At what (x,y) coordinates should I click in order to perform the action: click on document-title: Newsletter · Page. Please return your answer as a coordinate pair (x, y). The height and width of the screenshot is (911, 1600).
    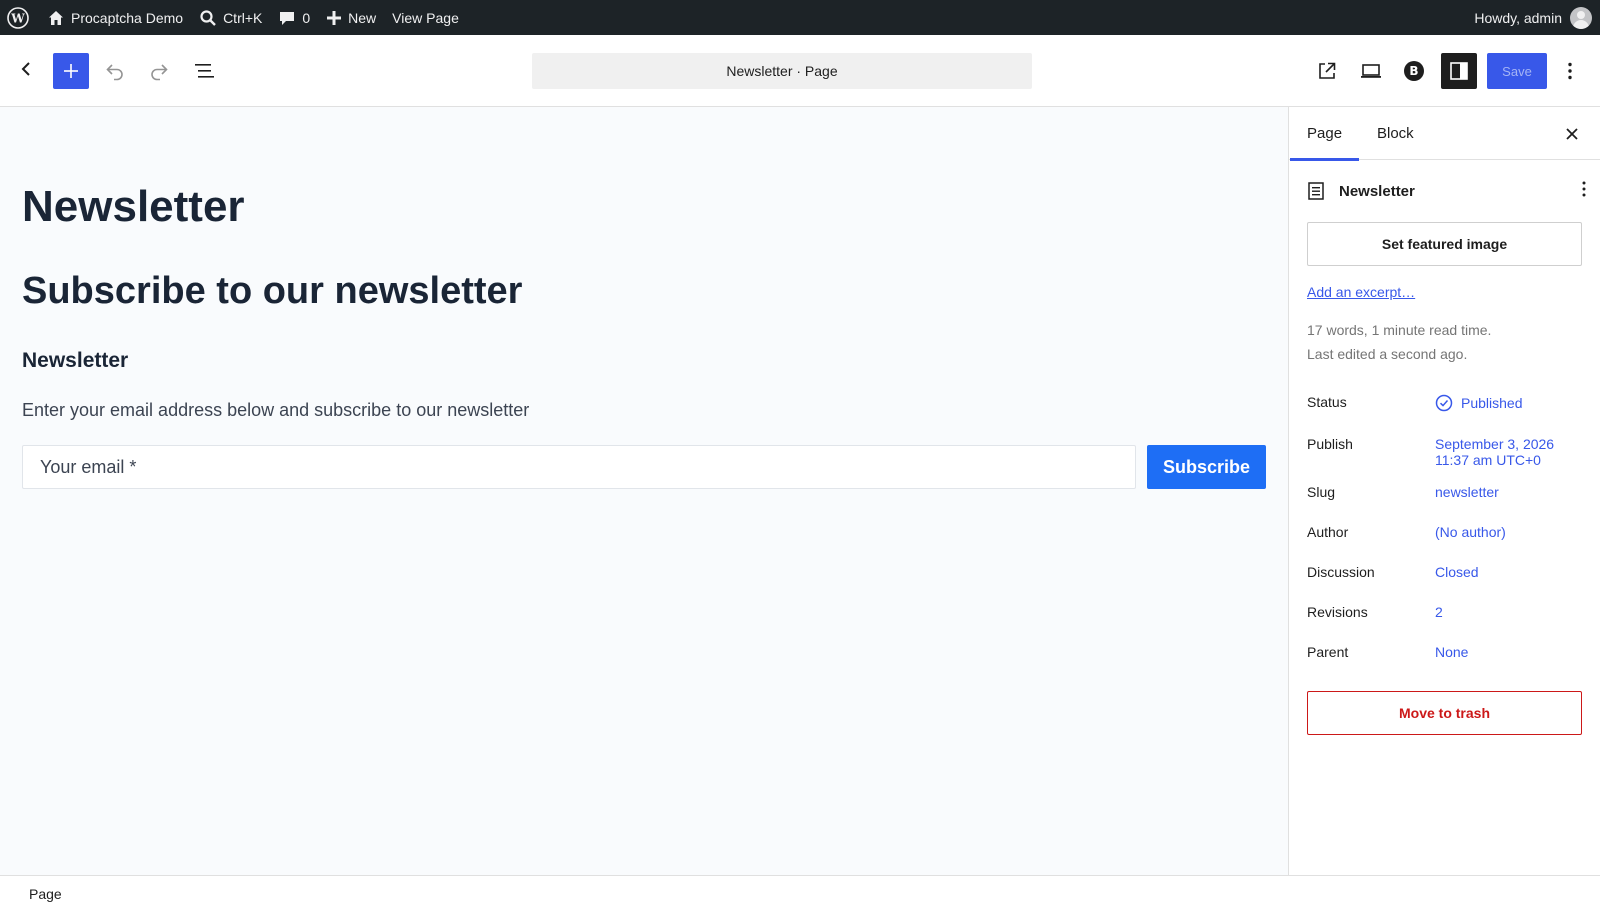
    Looking at the image, I should click on (782, 71).